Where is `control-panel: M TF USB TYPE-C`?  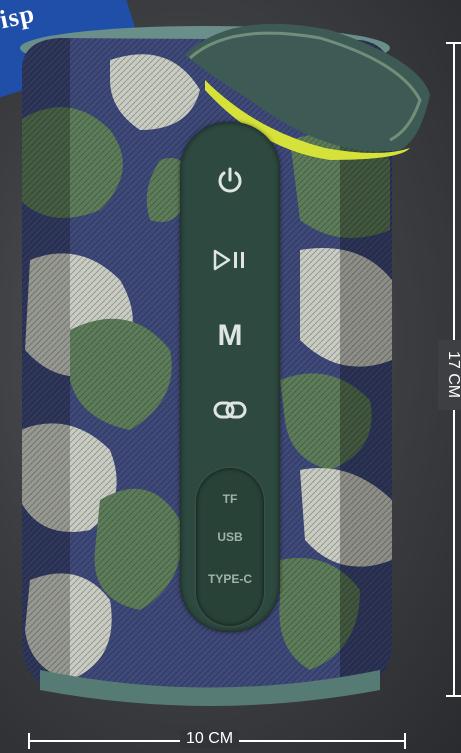 control-panel: M TF USB TYPE-C is located at coordinates (230, 377).